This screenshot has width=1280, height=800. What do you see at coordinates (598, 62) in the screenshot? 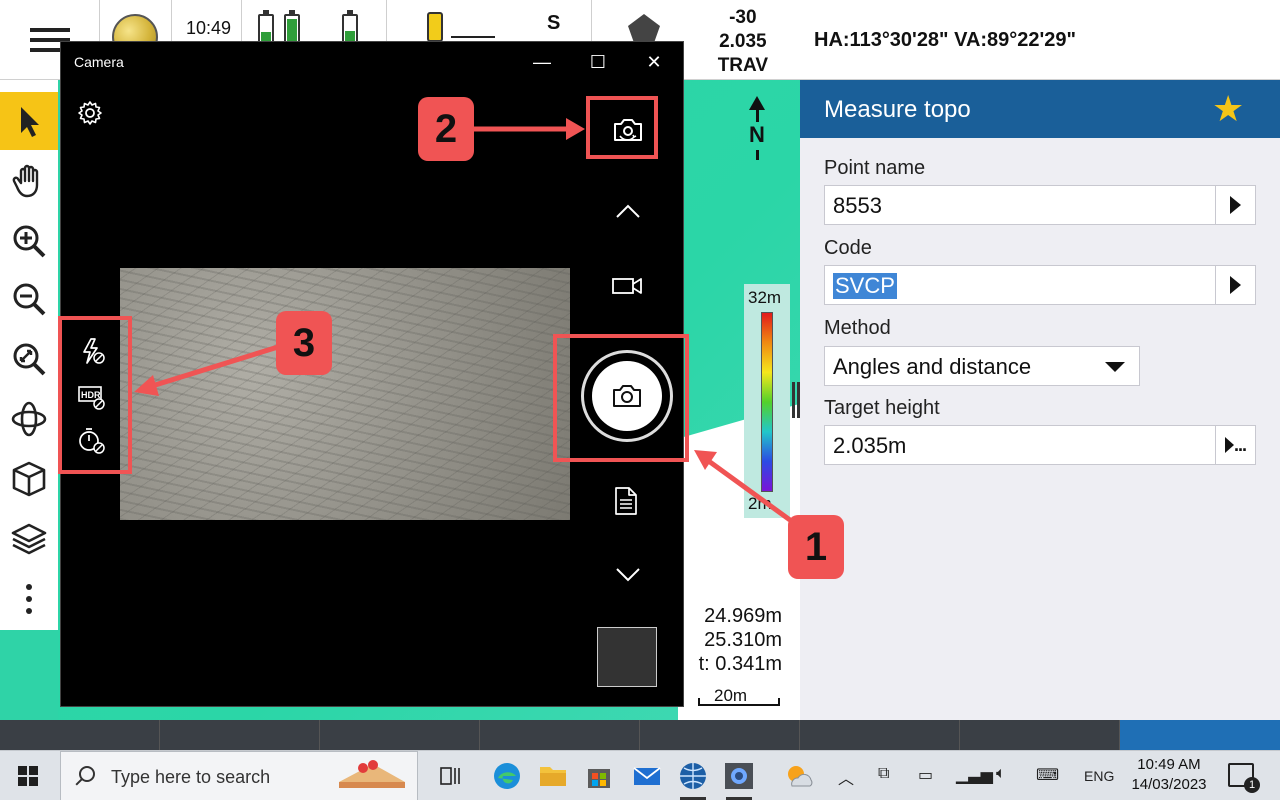
I see `maximize-button: ☐` at bounding box center [598, 62].